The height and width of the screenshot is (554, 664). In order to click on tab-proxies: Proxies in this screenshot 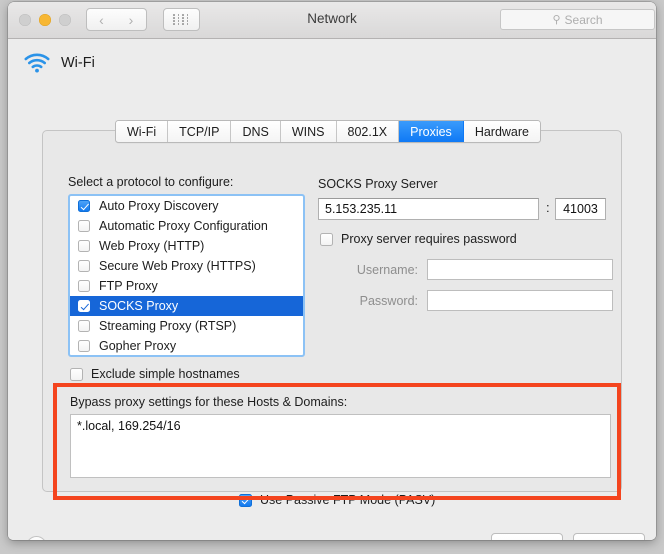, I will do `click(431, 131)`.